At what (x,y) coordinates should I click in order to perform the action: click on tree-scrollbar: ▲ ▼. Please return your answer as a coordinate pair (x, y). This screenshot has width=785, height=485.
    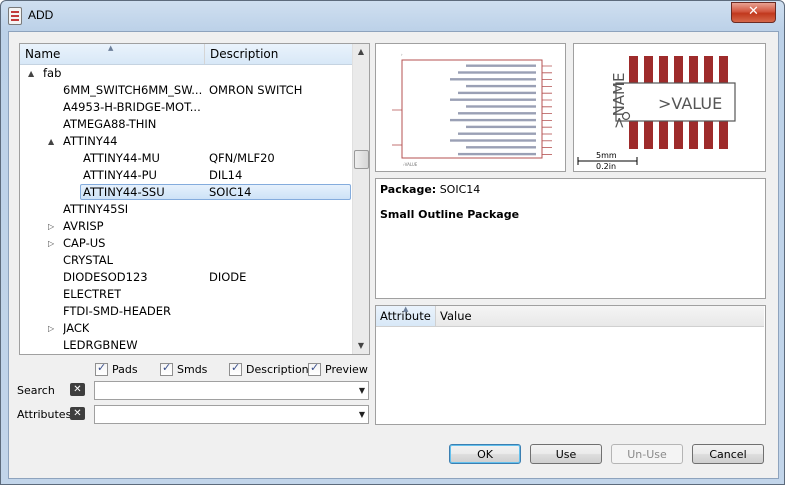
    Looking at the image, I should click on (360, 199).